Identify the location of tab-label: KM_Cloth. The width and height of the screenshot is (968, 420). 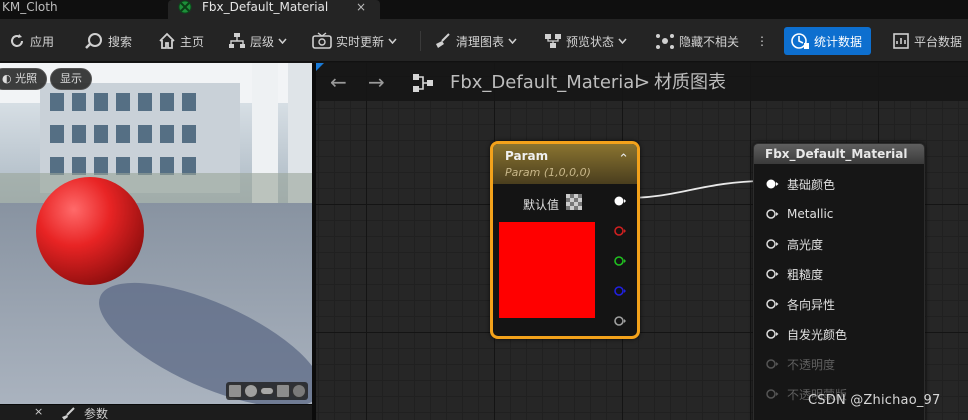
(30, 7).